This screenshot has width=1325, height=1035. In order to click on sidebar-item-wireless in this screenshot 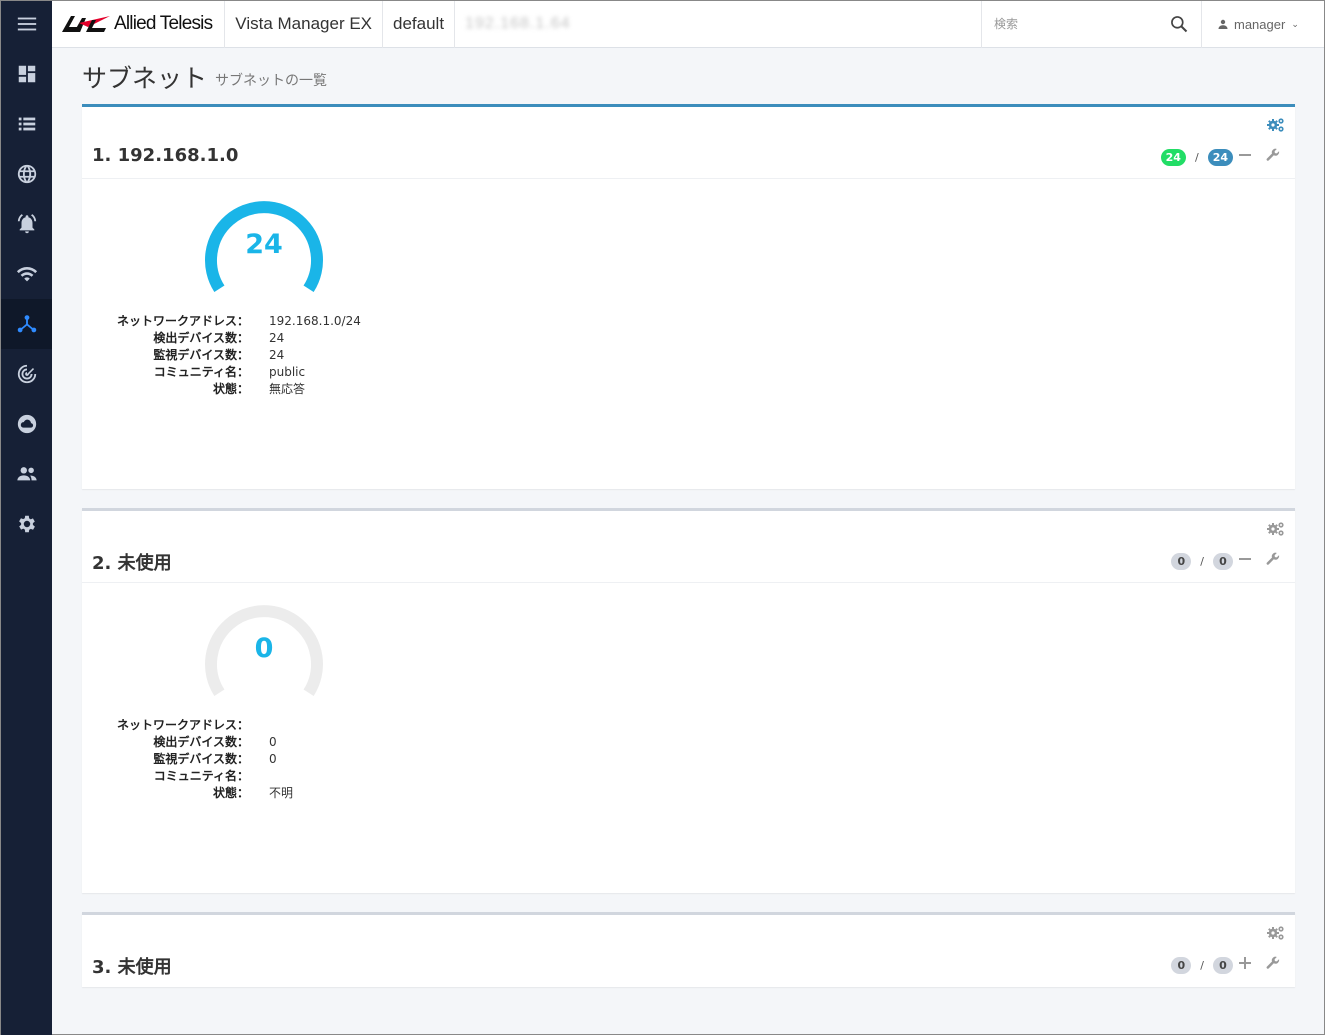, I will do `click(26, 274)`.